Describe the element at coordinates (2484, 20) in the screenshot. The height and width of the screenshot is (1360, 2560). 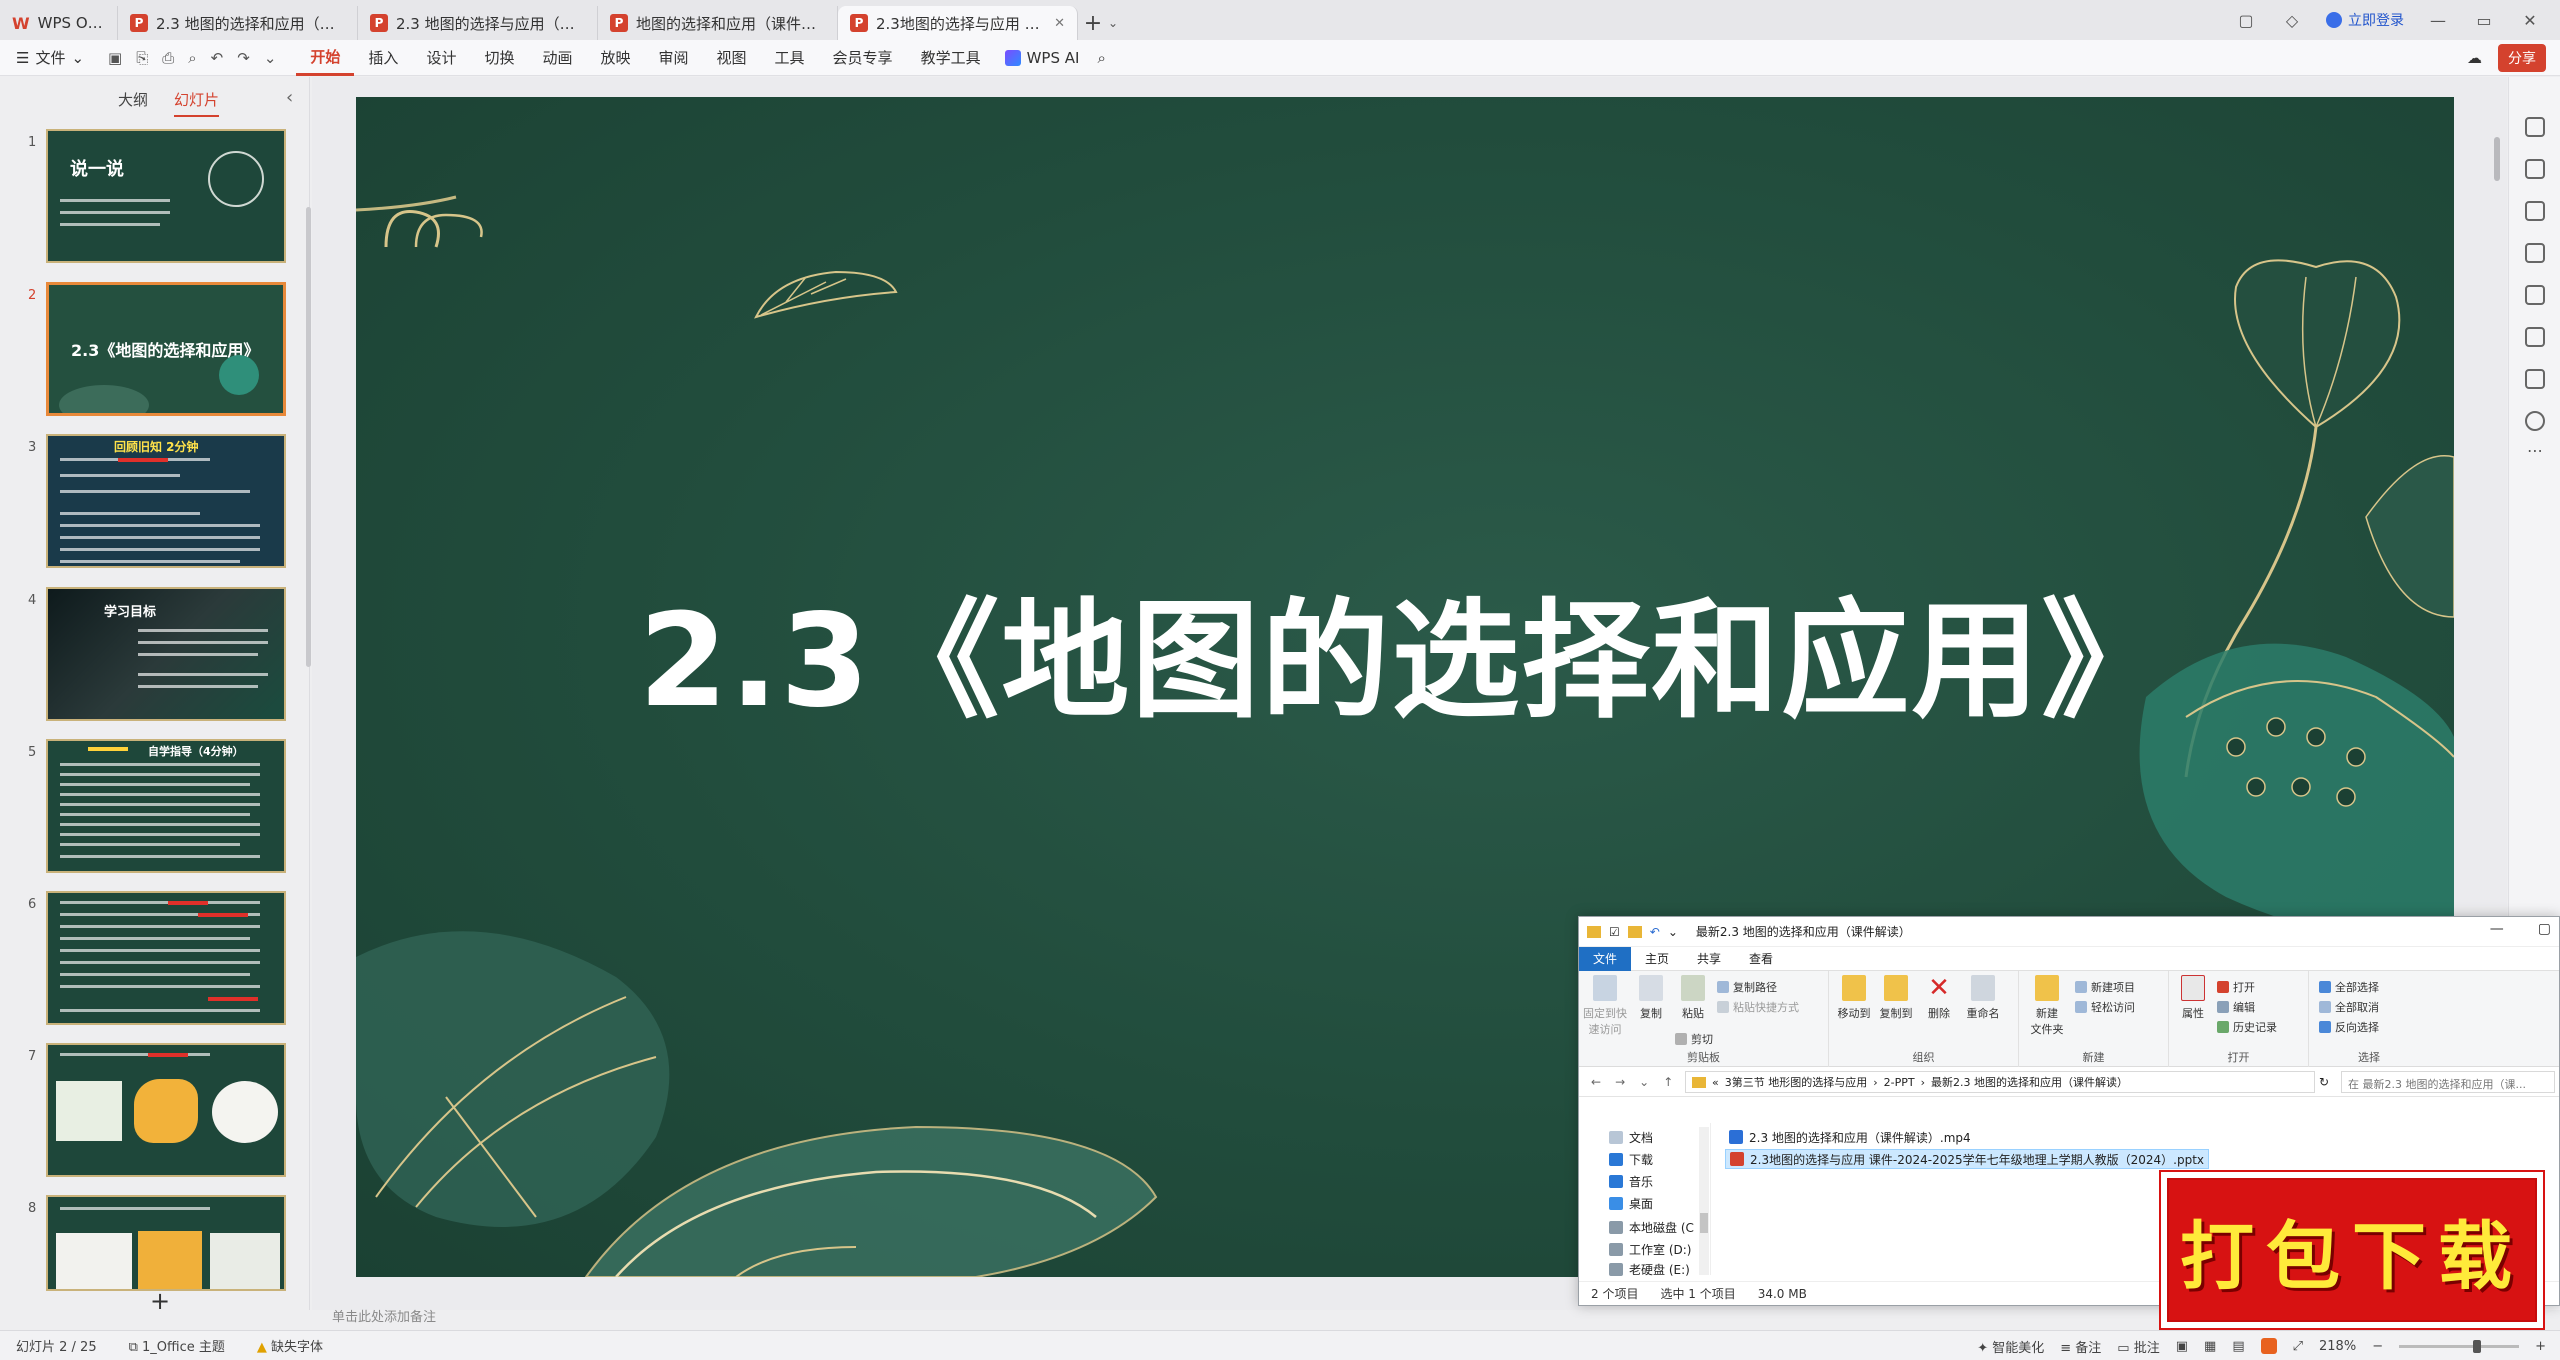
I see `maximize-icon: ▭` at that location.